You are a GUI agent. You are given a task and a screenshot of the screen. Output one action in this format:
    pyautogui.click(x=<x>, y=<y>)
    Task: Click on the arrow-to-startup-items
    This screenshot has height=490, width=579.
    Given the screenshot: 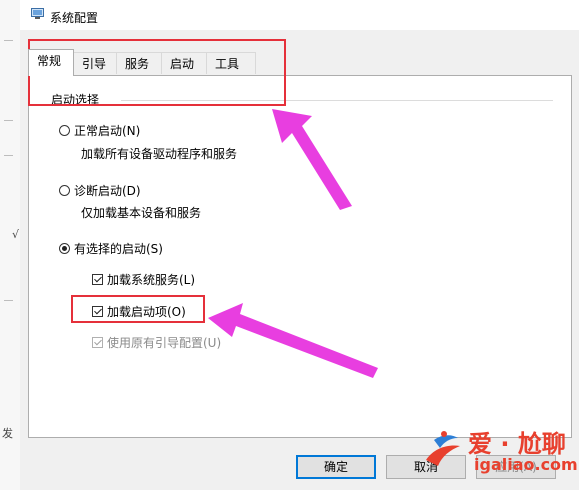 What is the action you would take?
    pyautogui.click(x=293, y=340)
    